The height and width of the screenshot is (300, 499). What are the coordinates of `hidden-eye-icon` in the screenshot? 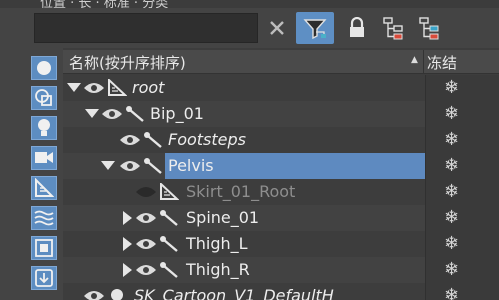 It's located at (146, 192).